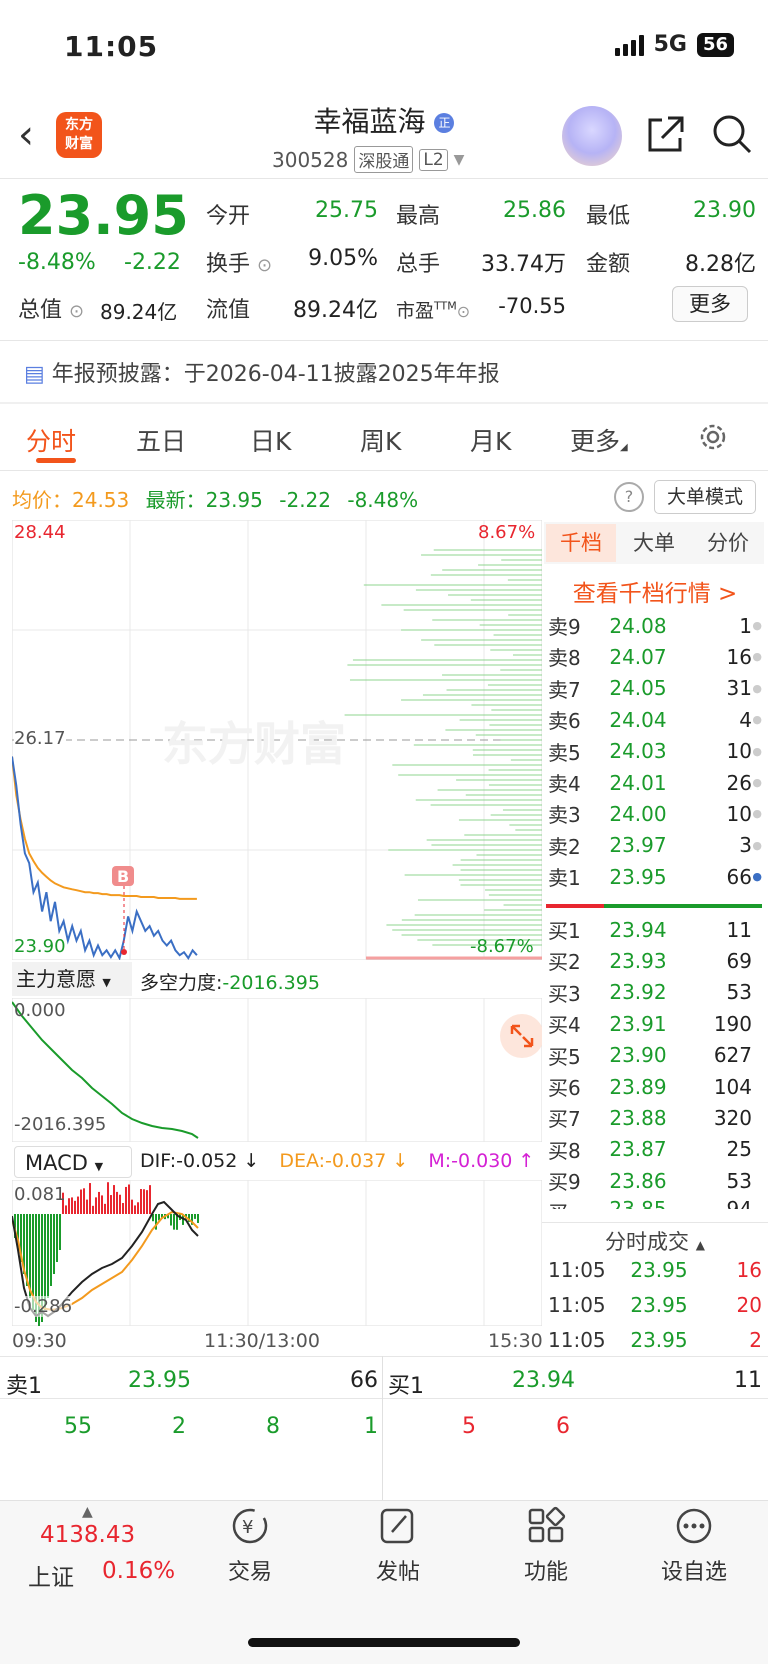  Describe the element at coordinates (732, 1086) in the screenshot. I see `bid-volume: 104` at that location.